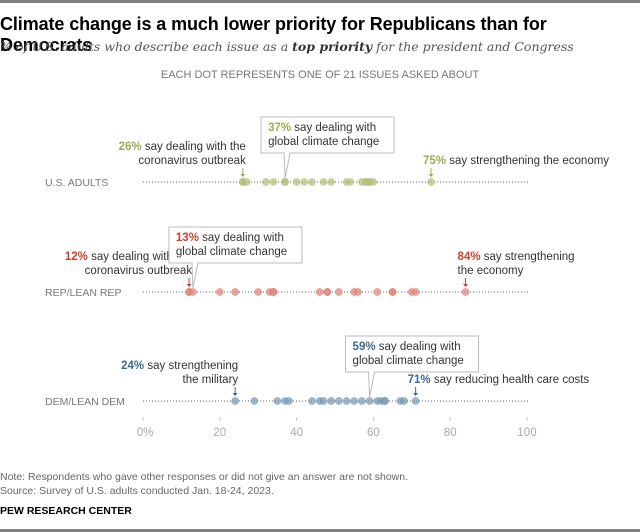 Image resolution: width=640 pixels, height=532 pixels. I want to click on annotation-label: 26% say dealing with the, so click(182, 147).